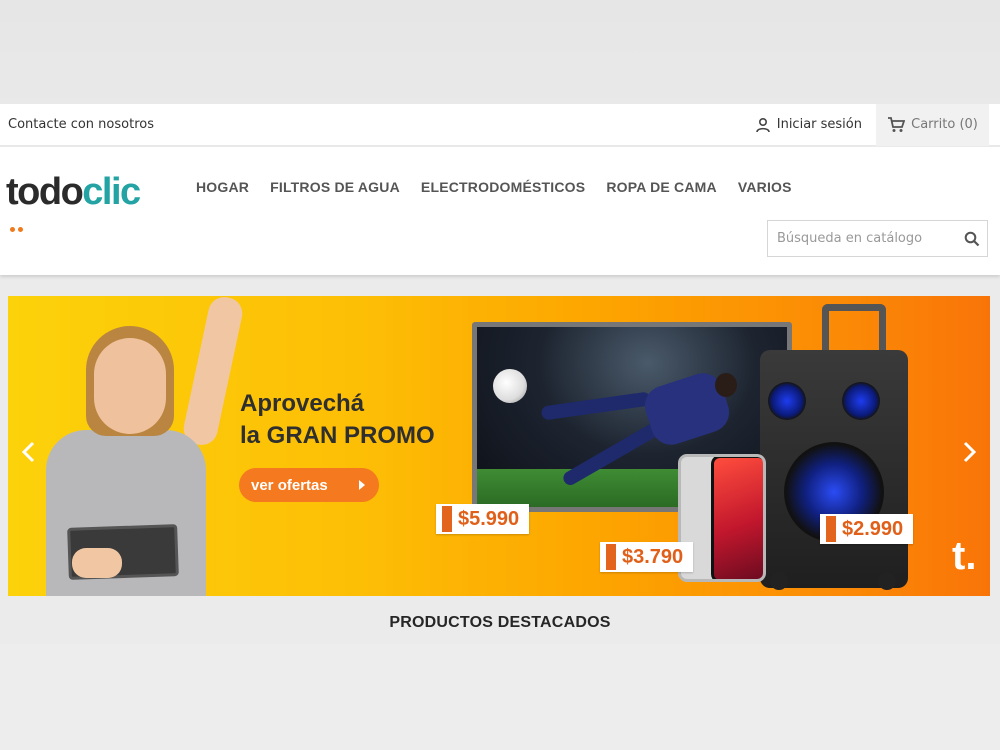 Image resolution: width=1000 pixels, height=750 pixels. Describe the element at coordinates (489, 518) in the screenshot. I see `price-tv: $5.990` at that location.